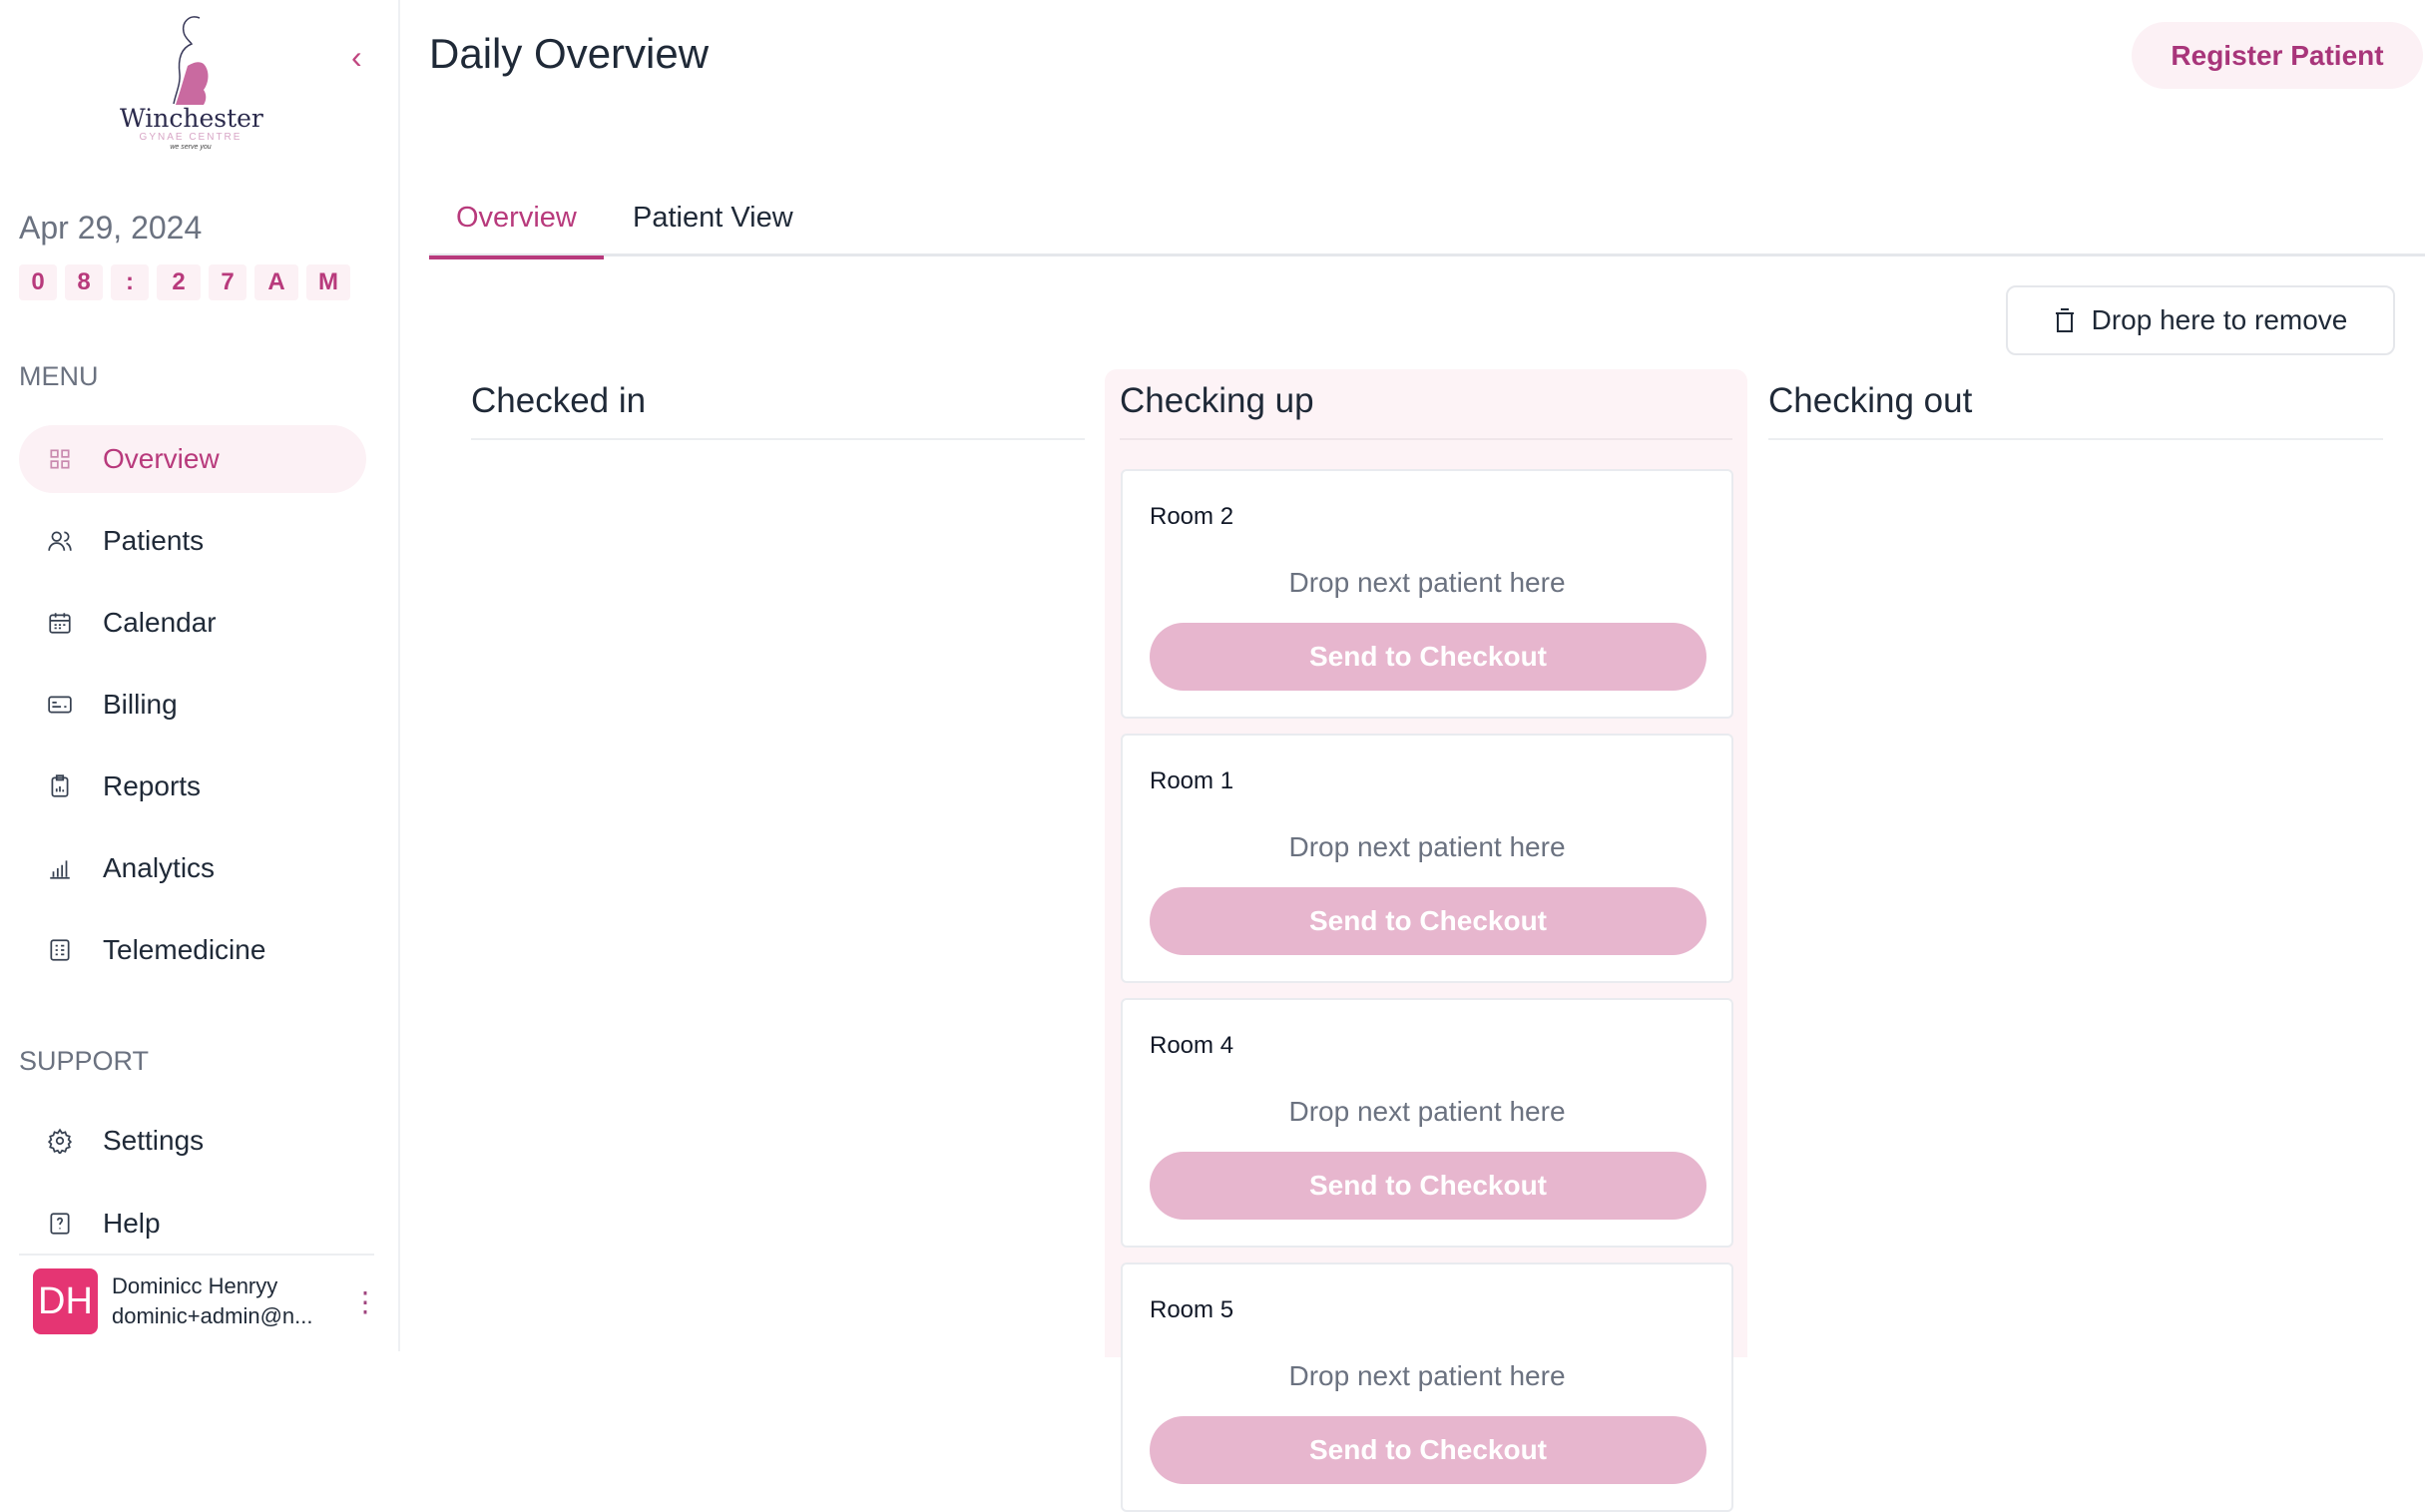 This screenshot has height=1512, width=2425. Describe the element at coordinates (60, 1141) in the screenshot. I see `gear-icon` at that location.